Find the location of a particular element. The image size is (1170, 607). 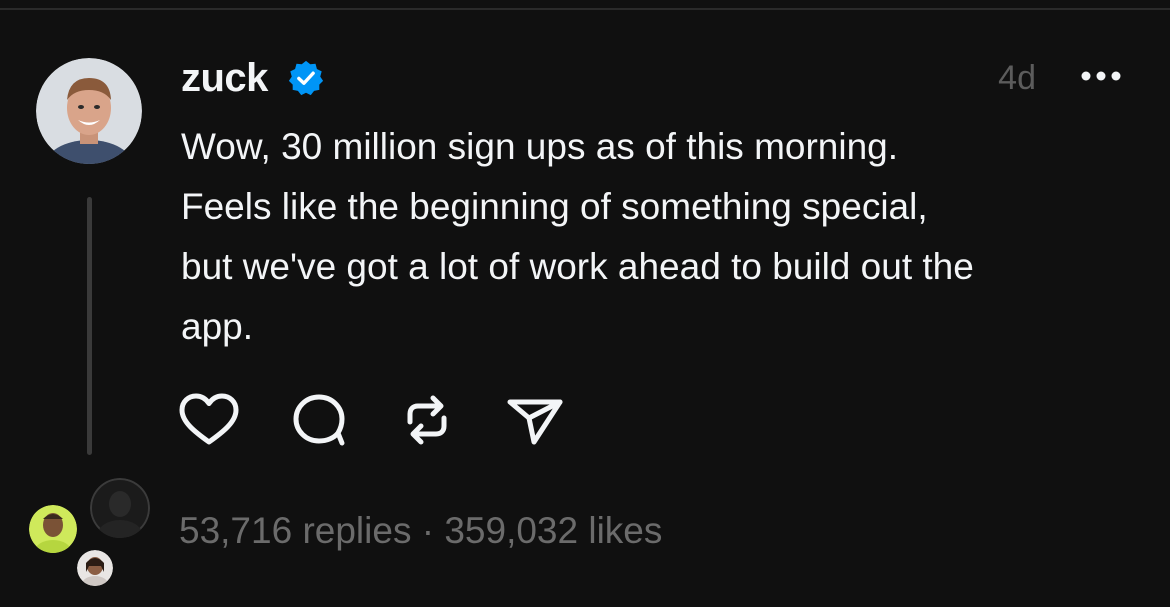

thread-line is located at coordinates (89, 326).